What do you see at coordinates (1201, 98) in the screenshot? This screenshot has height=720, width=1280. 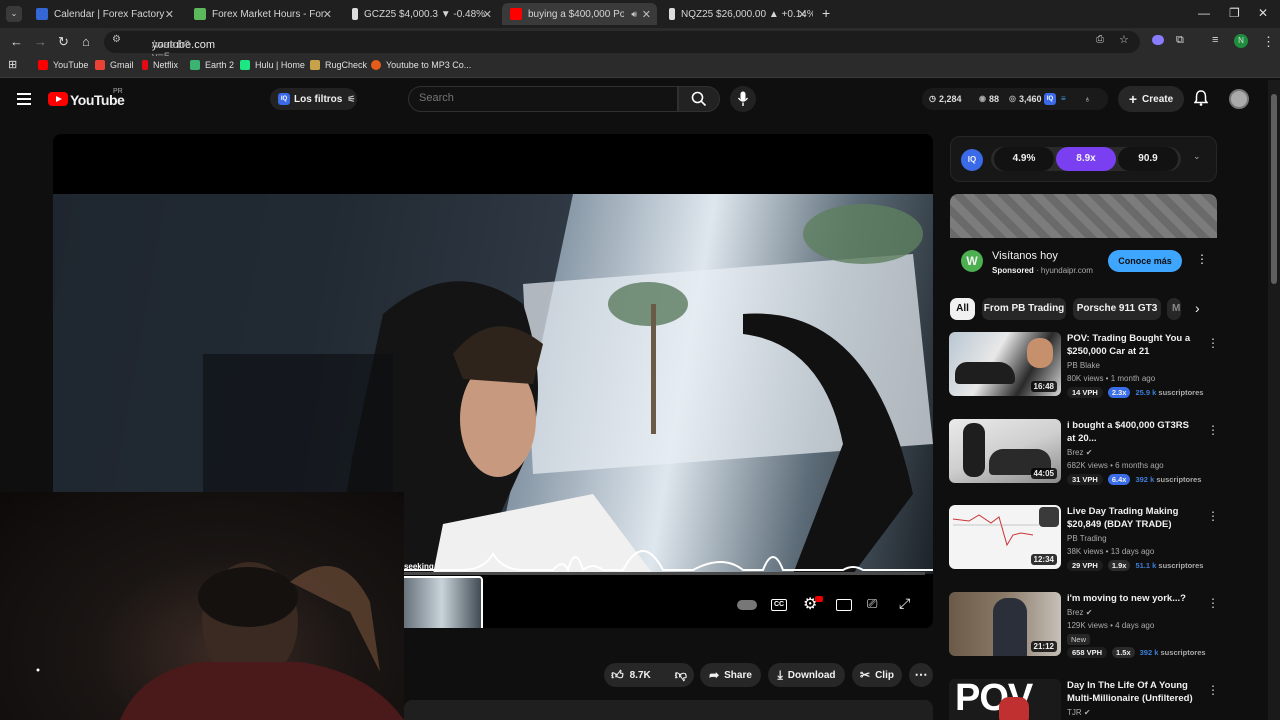 I see `notifications-bell-icon` at bounding box center [1201, 98].